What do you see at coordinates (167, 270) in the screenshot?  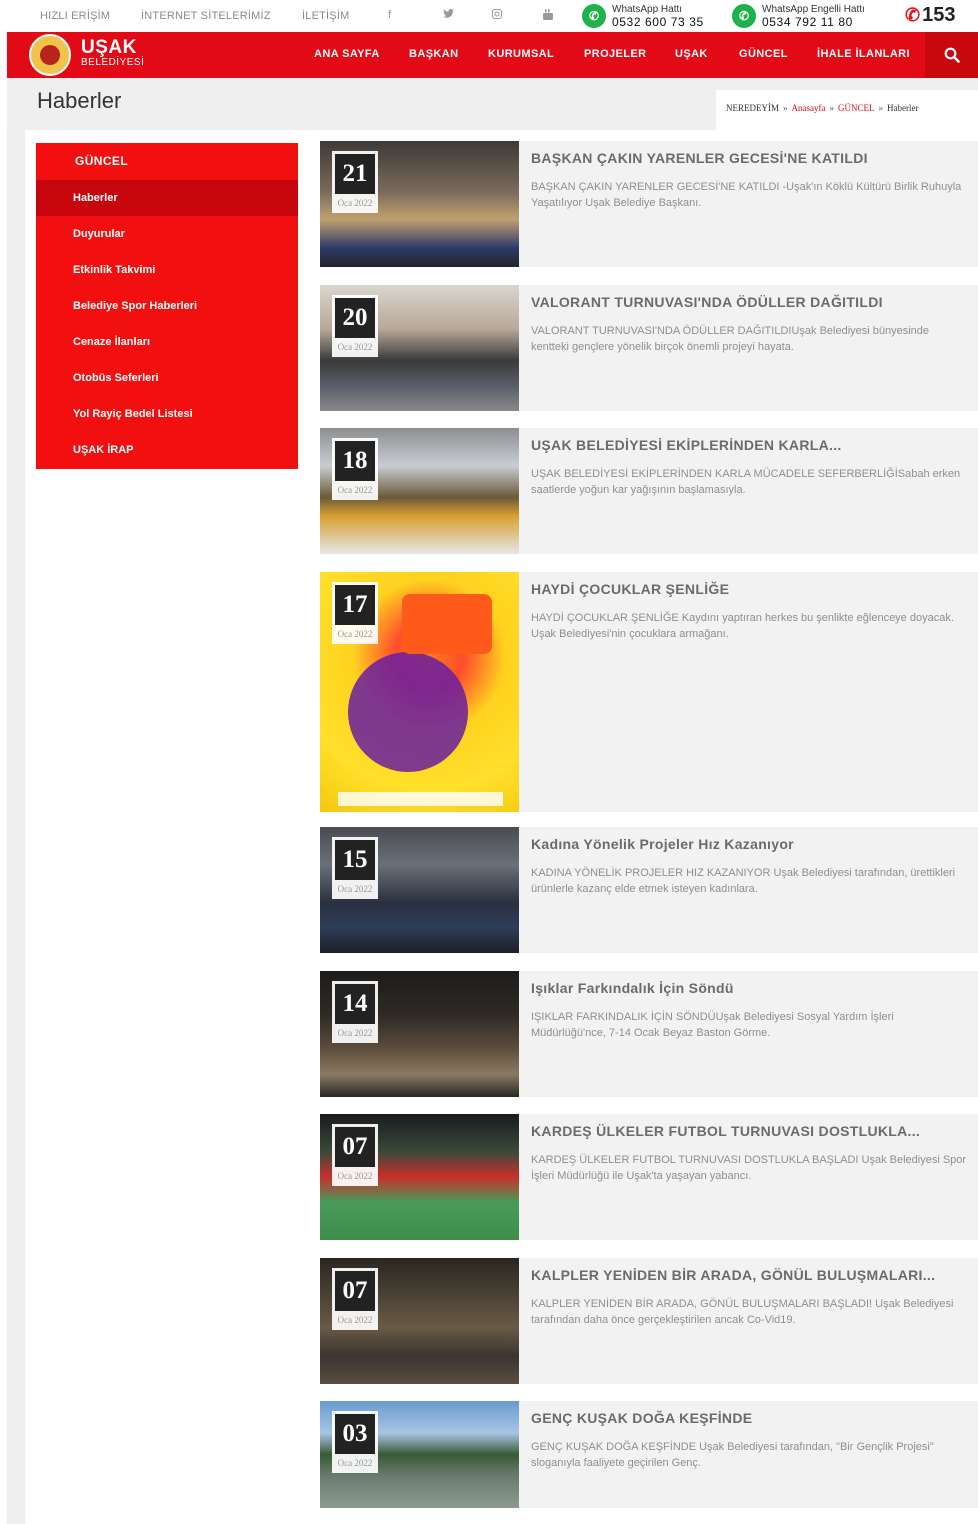 I see `sidebar-item-events: Etkinlik Takvimi` at bounding box center [167, 270].